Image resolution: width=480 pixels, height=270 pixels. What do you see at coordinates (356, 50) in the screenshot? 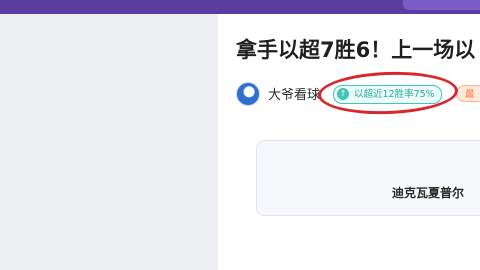
I see `article-title: 拿手以超7胜6！上一场以` at bounding box center [356, 50].